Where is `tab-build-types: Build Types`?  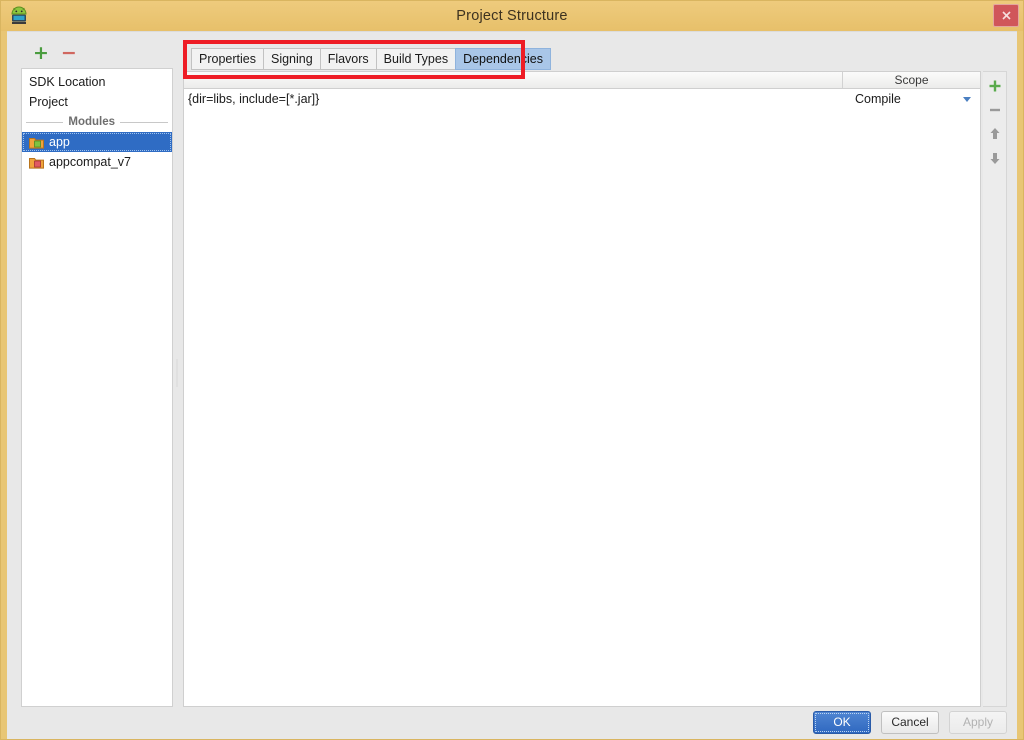 tab-build-types: Build Types is located at coordinates (415, 59).